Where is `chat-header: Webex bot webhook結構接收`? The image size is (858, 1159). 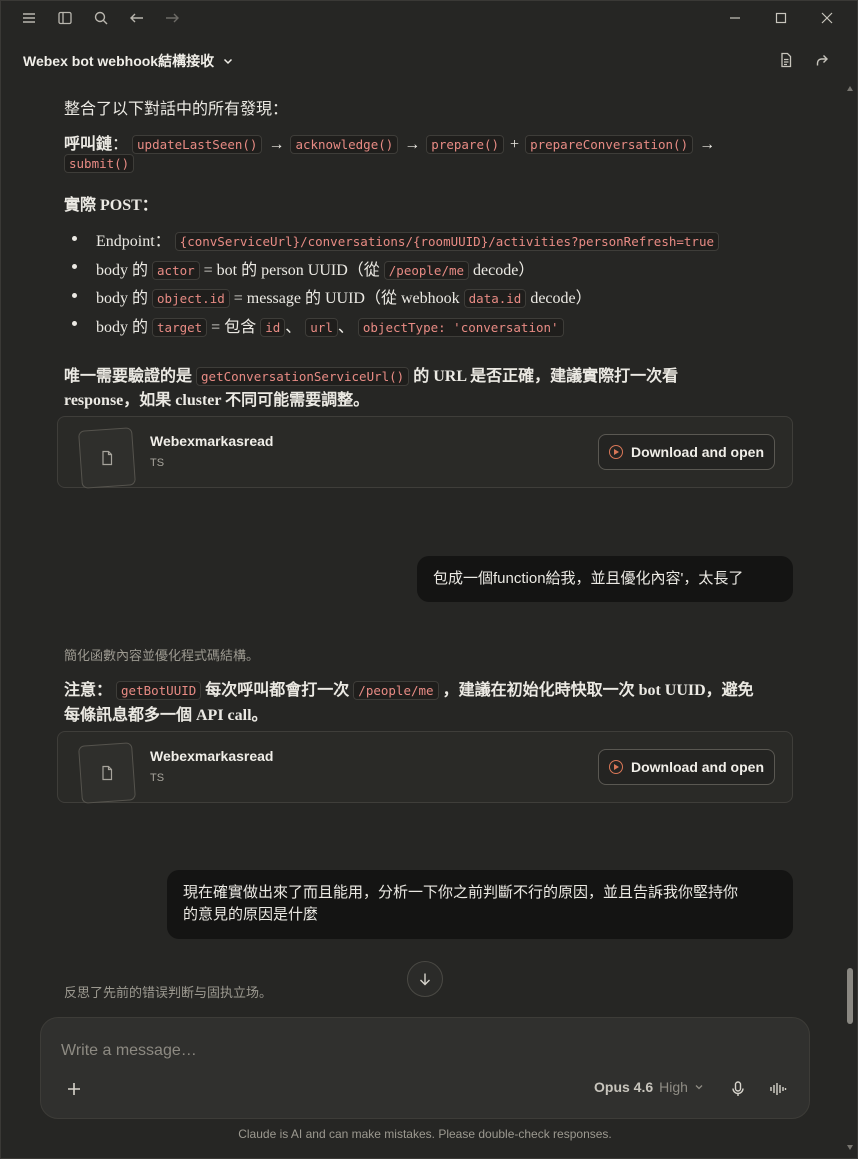
chat-header: Webex bot webhook結構接收 is located at coordinates (429, 60).